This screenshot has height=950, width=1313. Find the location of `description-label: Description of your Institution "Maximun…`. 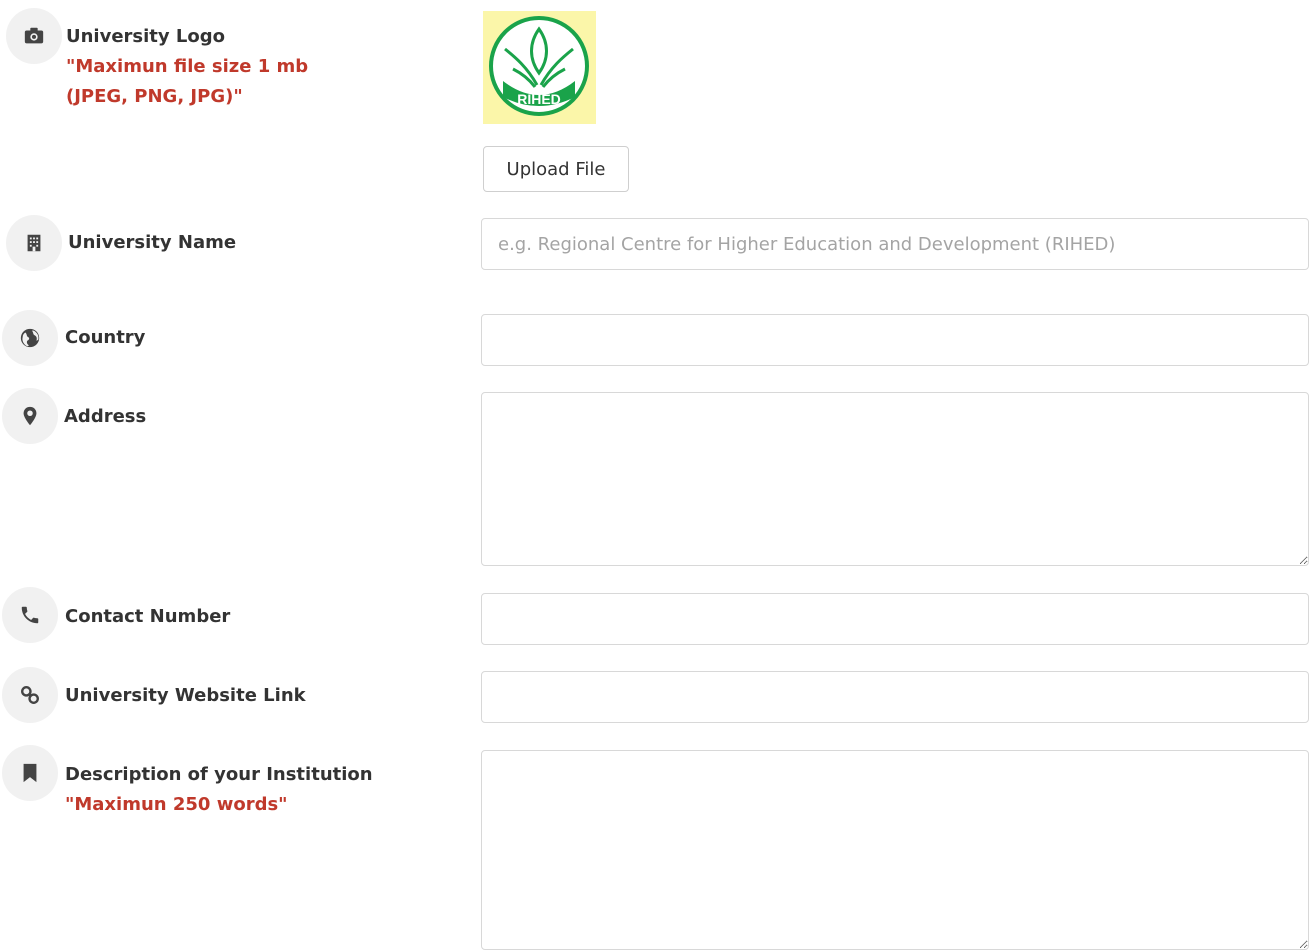

description-label: Description of your Institution "Maximun… is located at coordinates (219, 790).